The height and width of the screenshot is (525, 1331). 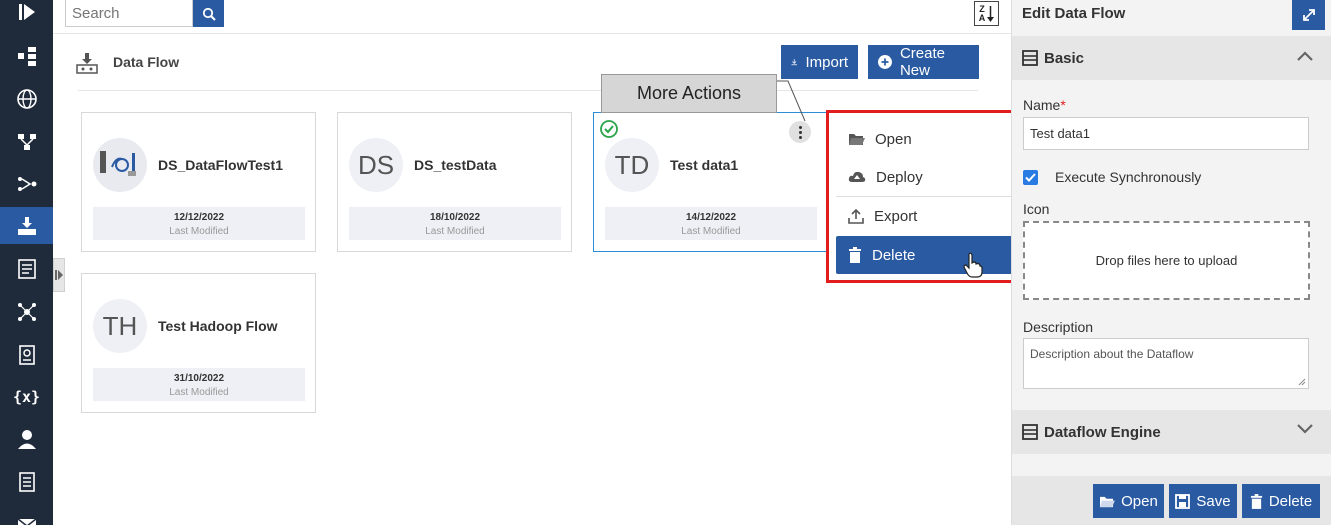 I want to click on create-new-label: Create New, so click(x=922, y=62).